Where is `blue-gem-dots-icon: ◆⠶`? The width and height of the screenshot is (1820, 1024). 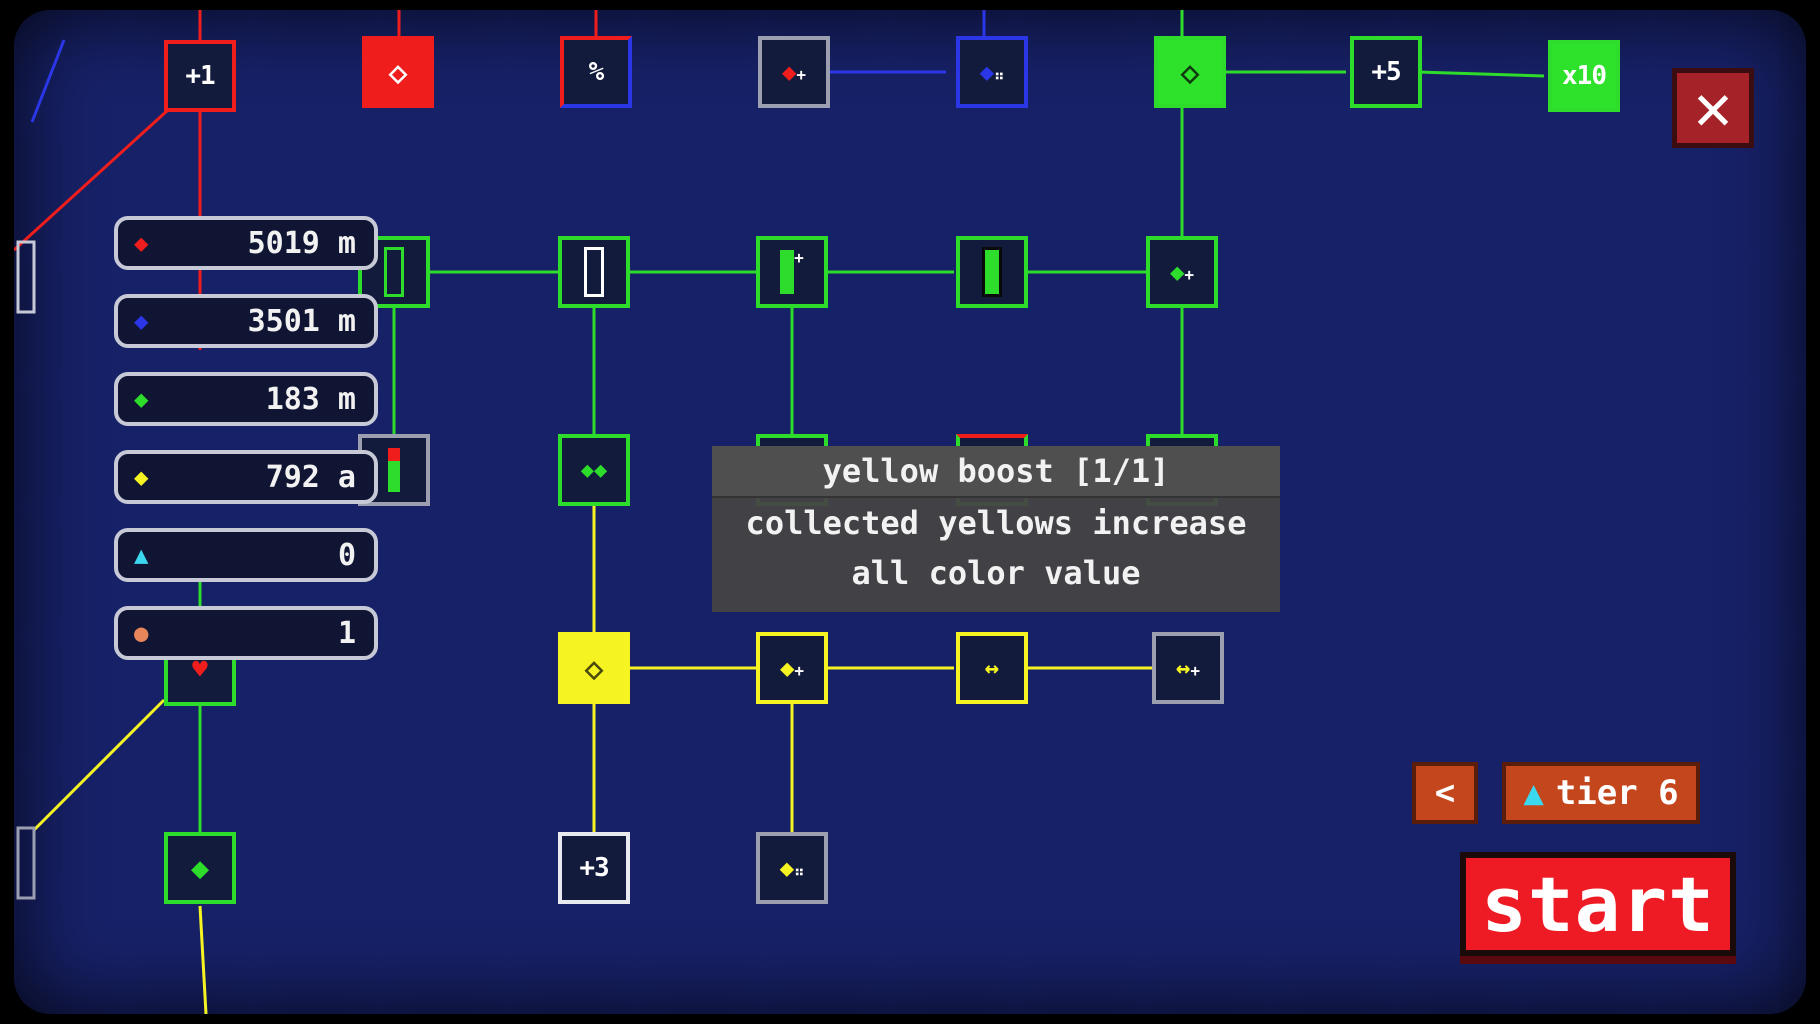 blue-gem-dots-icon: ◆⠶ is located at coordinates (992, 72).